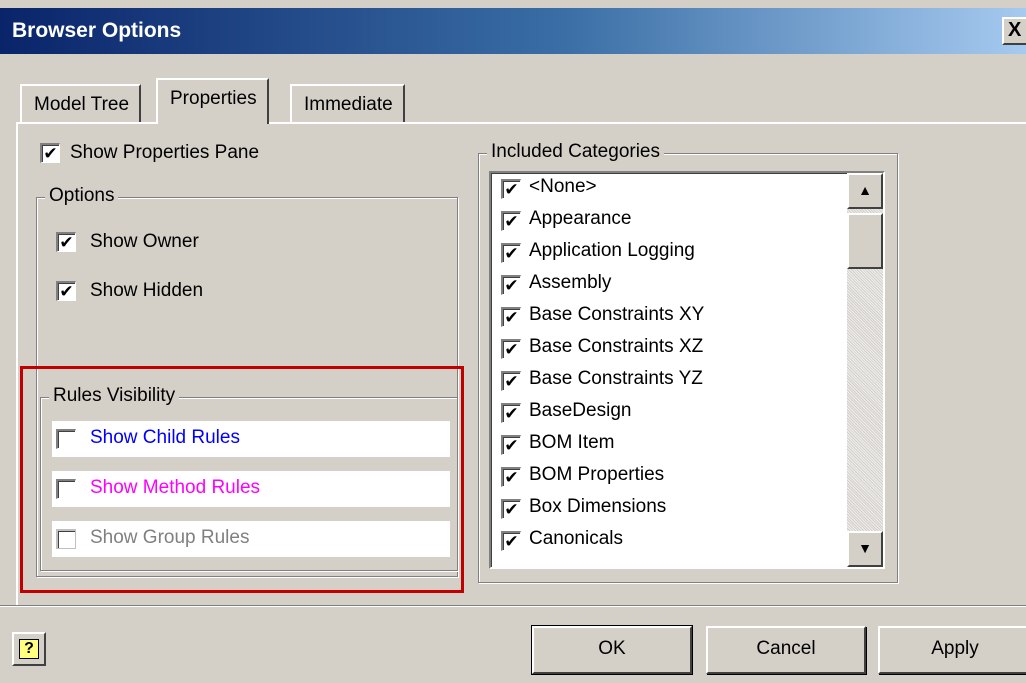 The height and width of the screenshot is (683, 1026). I want to click on category-label: Application Logging, so click(612, 250).